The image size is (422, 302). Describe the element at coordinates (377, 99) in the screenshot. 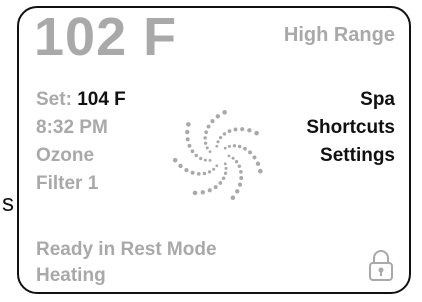

I see `menu-item-spa: Spa` at that location.